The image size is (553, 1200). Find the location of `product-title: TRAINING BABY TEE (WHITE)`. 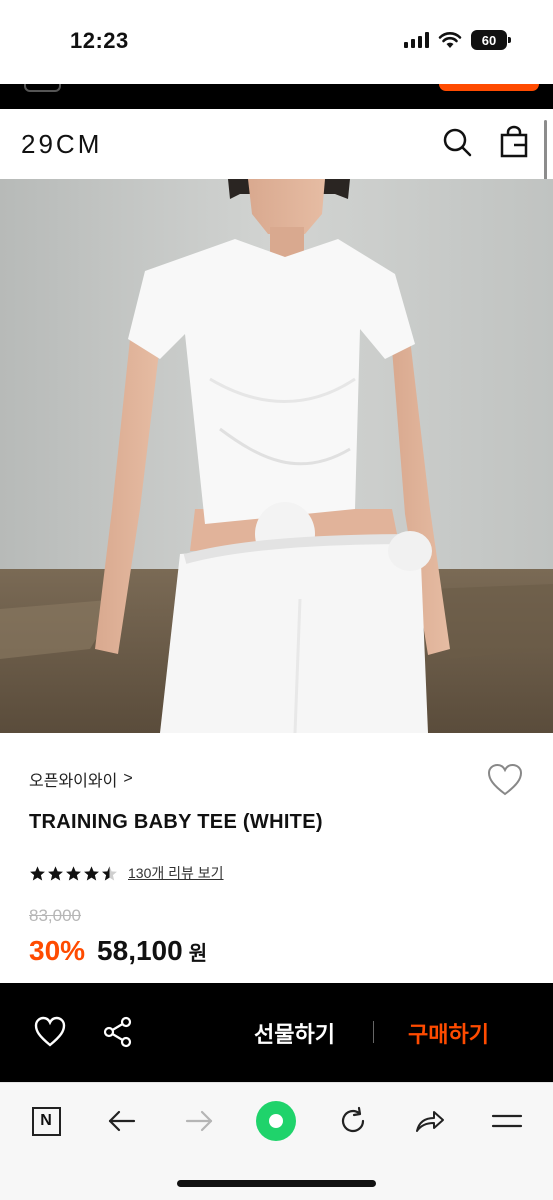

product-title: TRAINING BABY TEE (WHITE) is located at coordinates (176, 822).